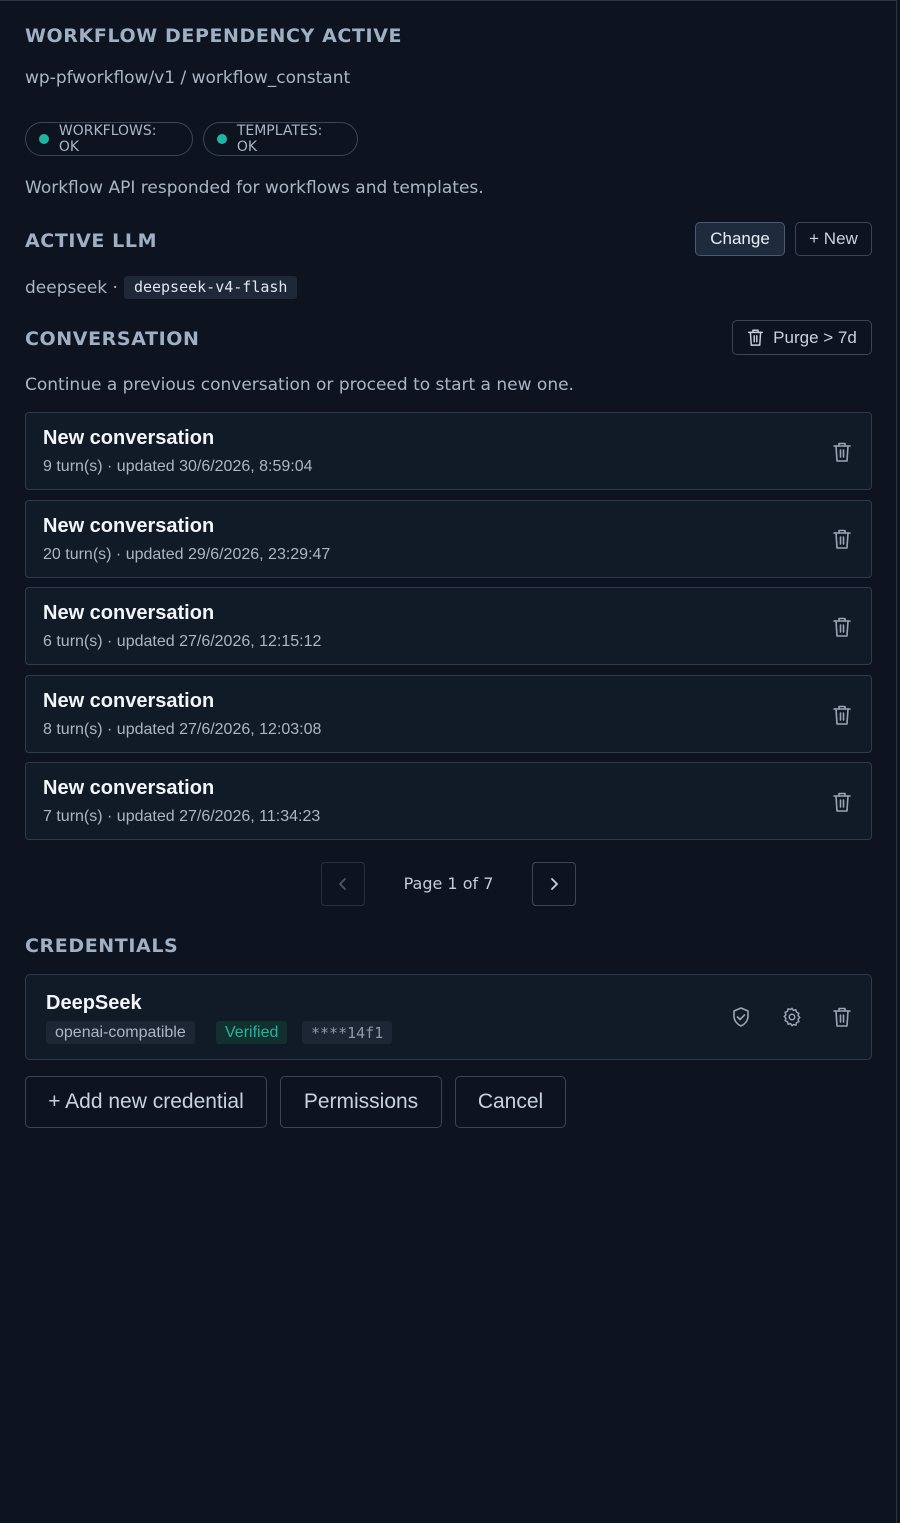 The image size is (900, 1523). What do you see at coordinates (833, 239) in the screenshot?
I see `new-llm-button: + New` at bounding box center [833, 239].